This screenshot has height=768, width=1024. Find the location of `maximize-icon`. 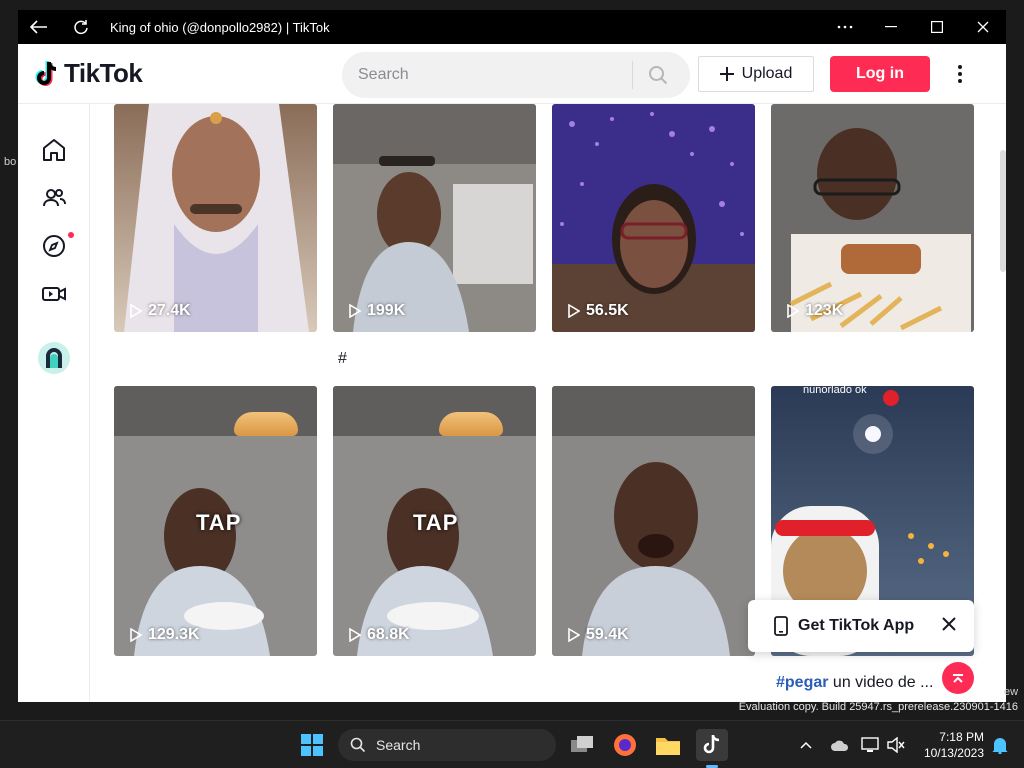

maximize-icon is located at coordinates (937, 27).